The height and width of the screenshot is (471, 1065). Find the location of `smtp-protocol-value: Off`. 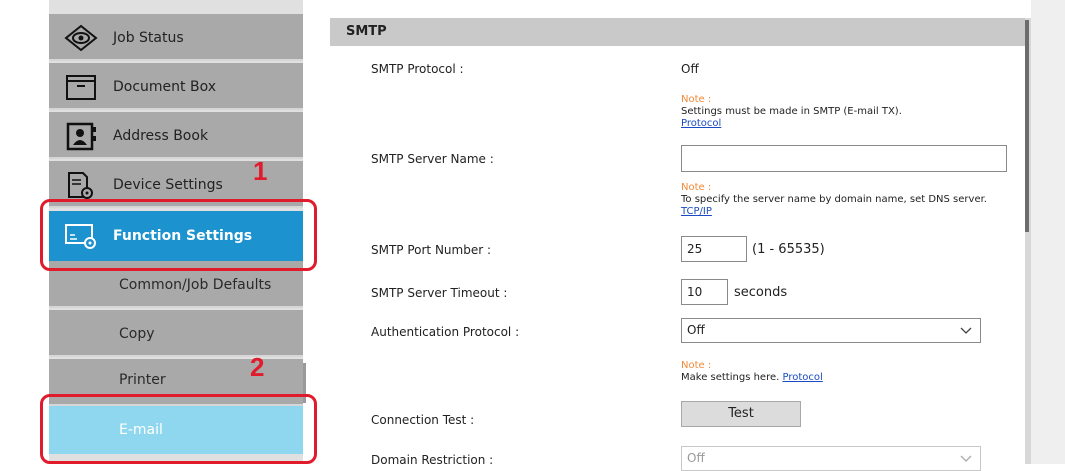

smtp-protocol-value: Off is located at coordinates (690, 69).